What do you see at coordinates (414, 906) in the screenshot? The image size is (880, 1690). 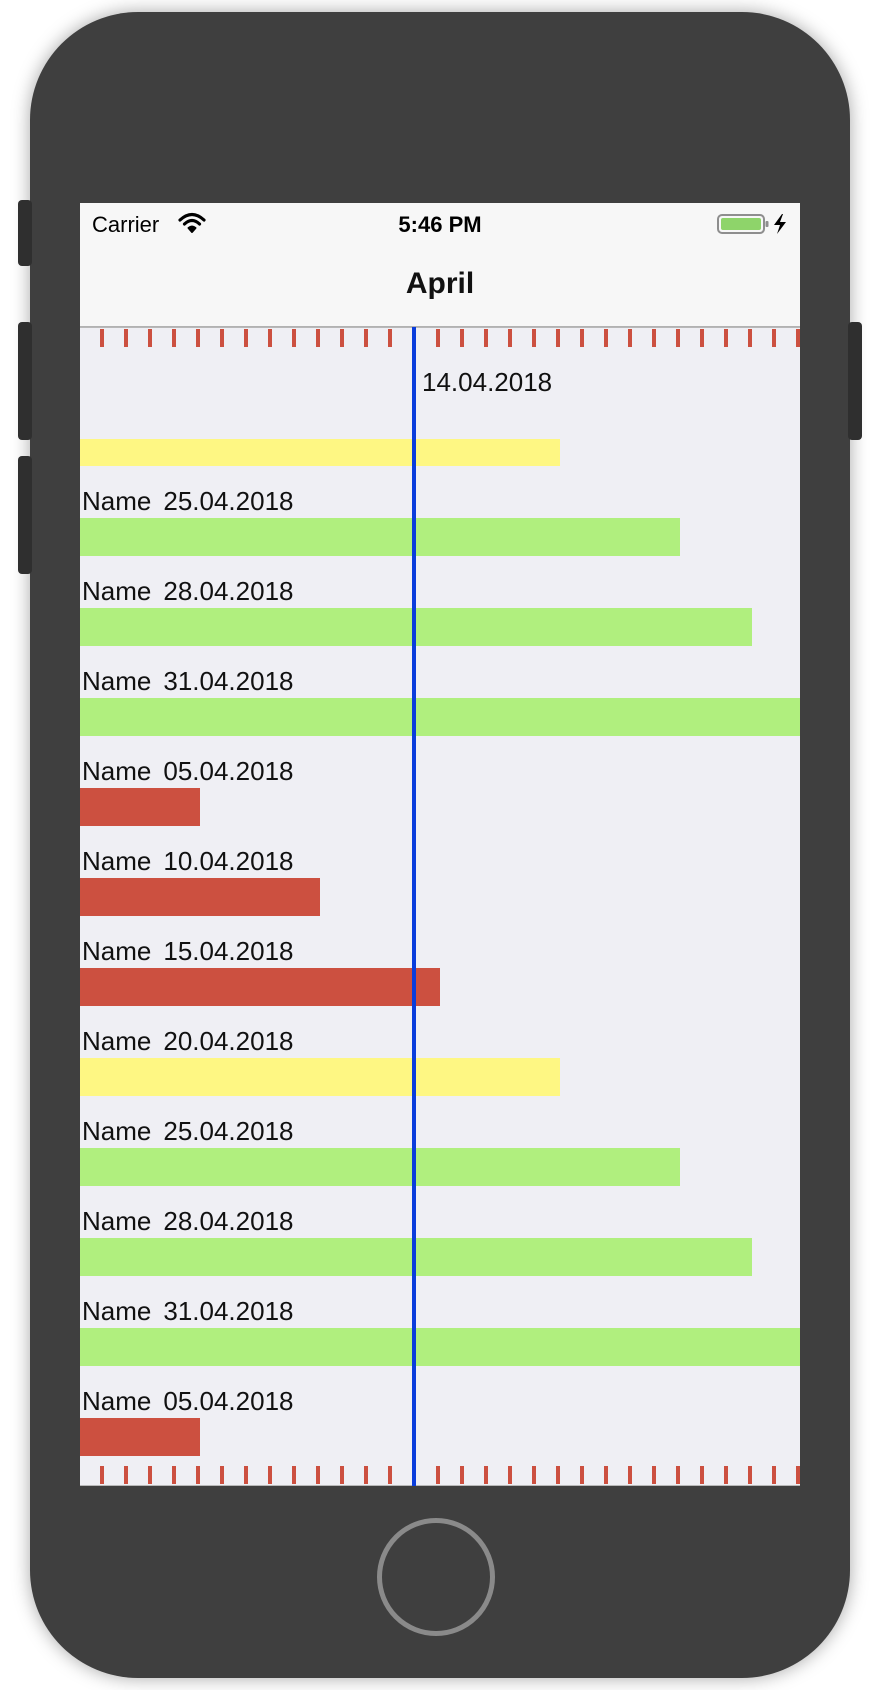 I see `today-marker-line` at bounding box center [414, 906].